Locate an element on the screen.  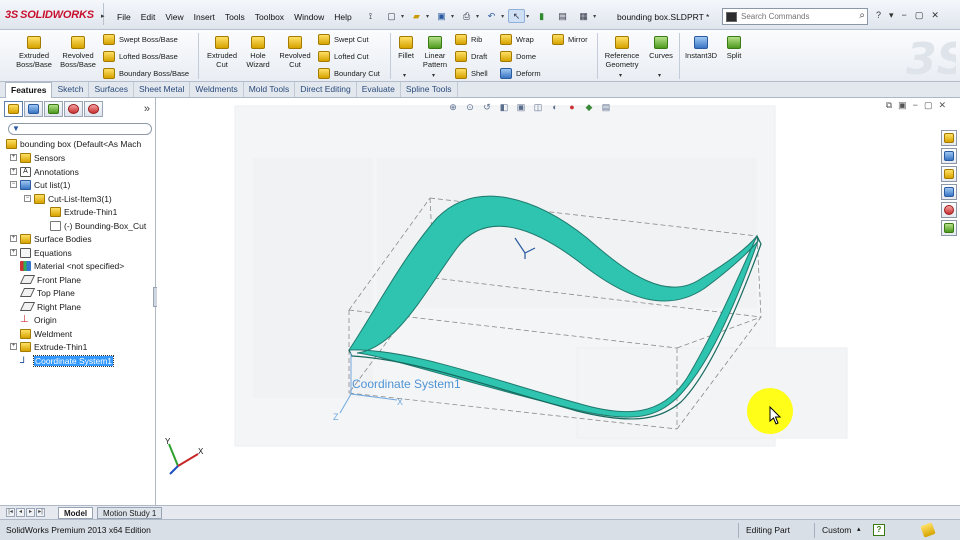
options-icon: ▦ is located at coordinates (583, 16).